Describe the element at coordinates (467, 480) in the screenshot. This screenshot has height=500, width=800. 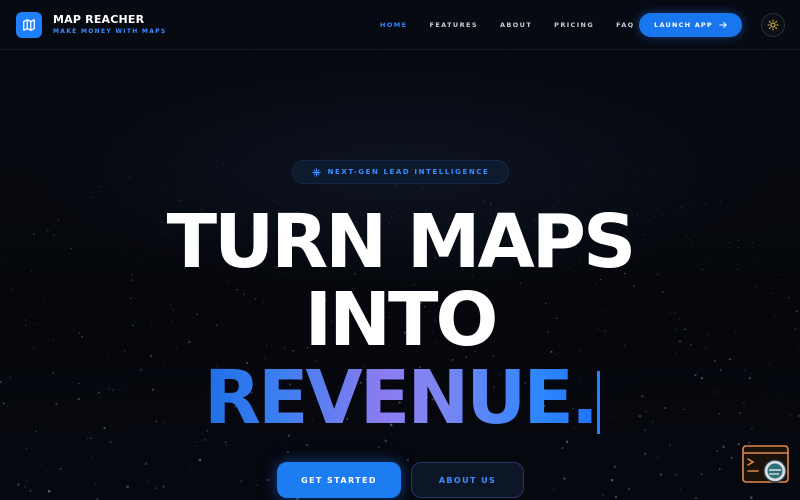
I see `about-us-button: ABOUT US` at that location.